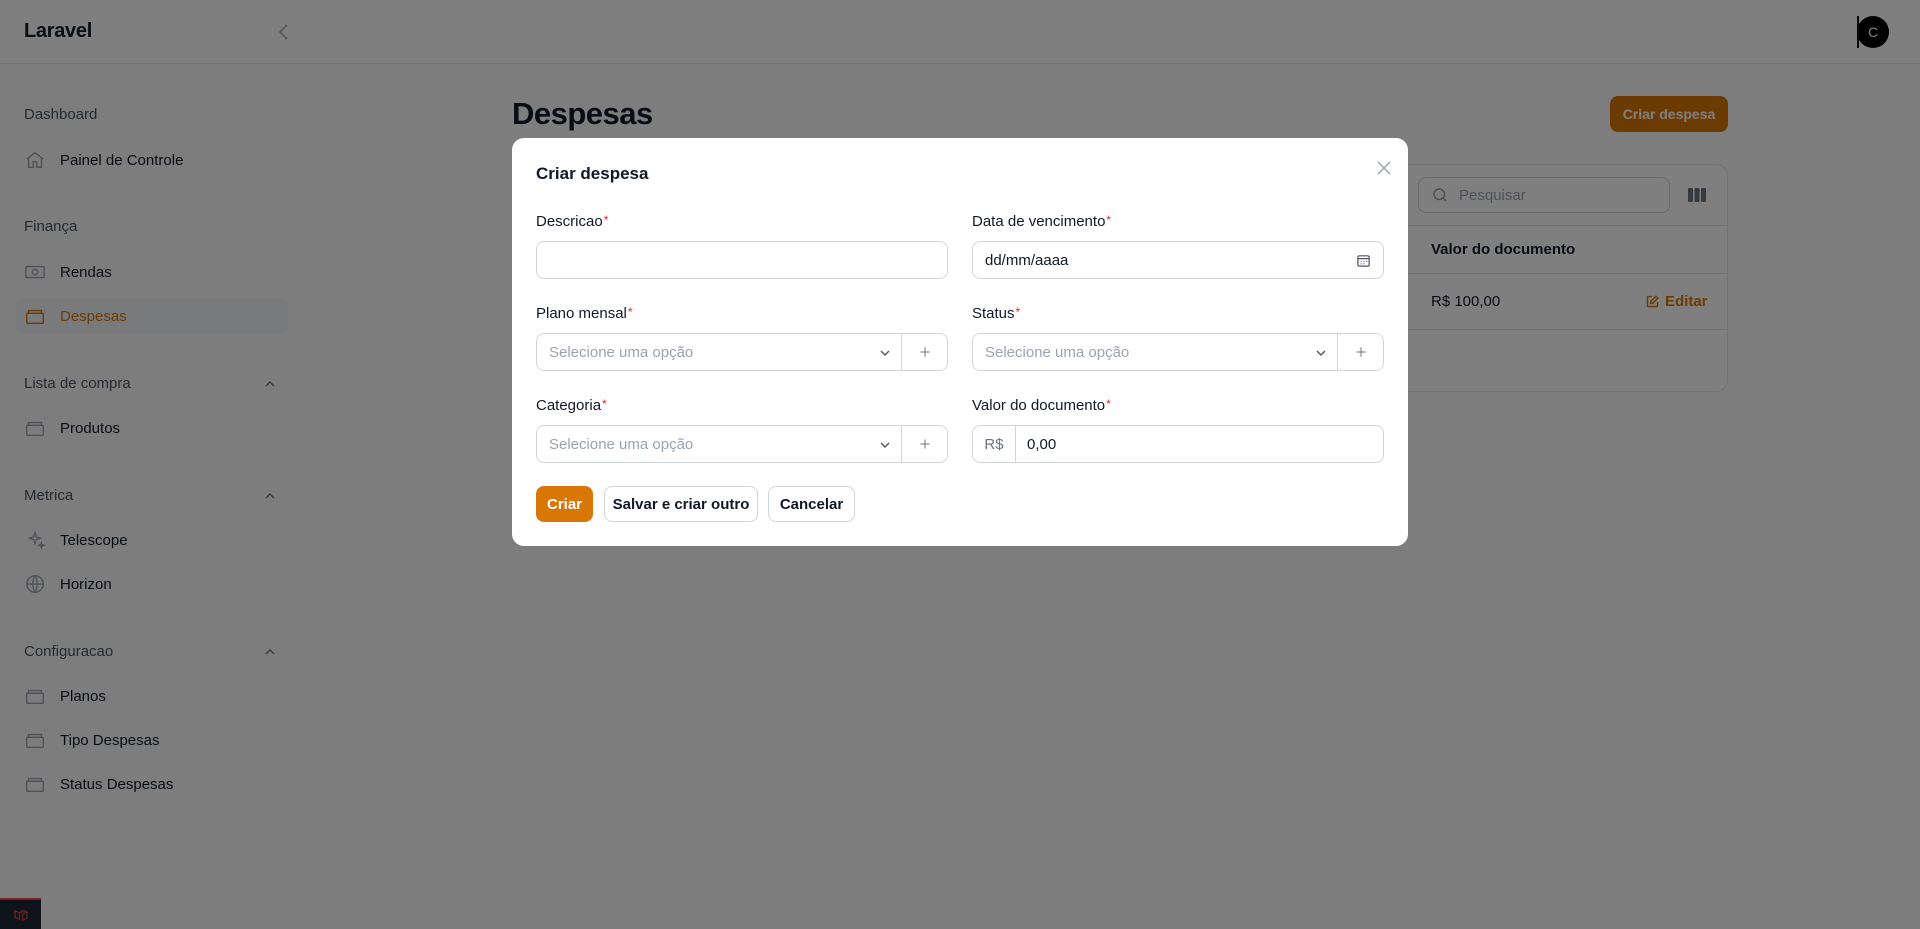 The height and width of the screenshot is (929, 1920). I want to click on save-and-create-another-button: Salvar e criar outro, so click(681, 504).